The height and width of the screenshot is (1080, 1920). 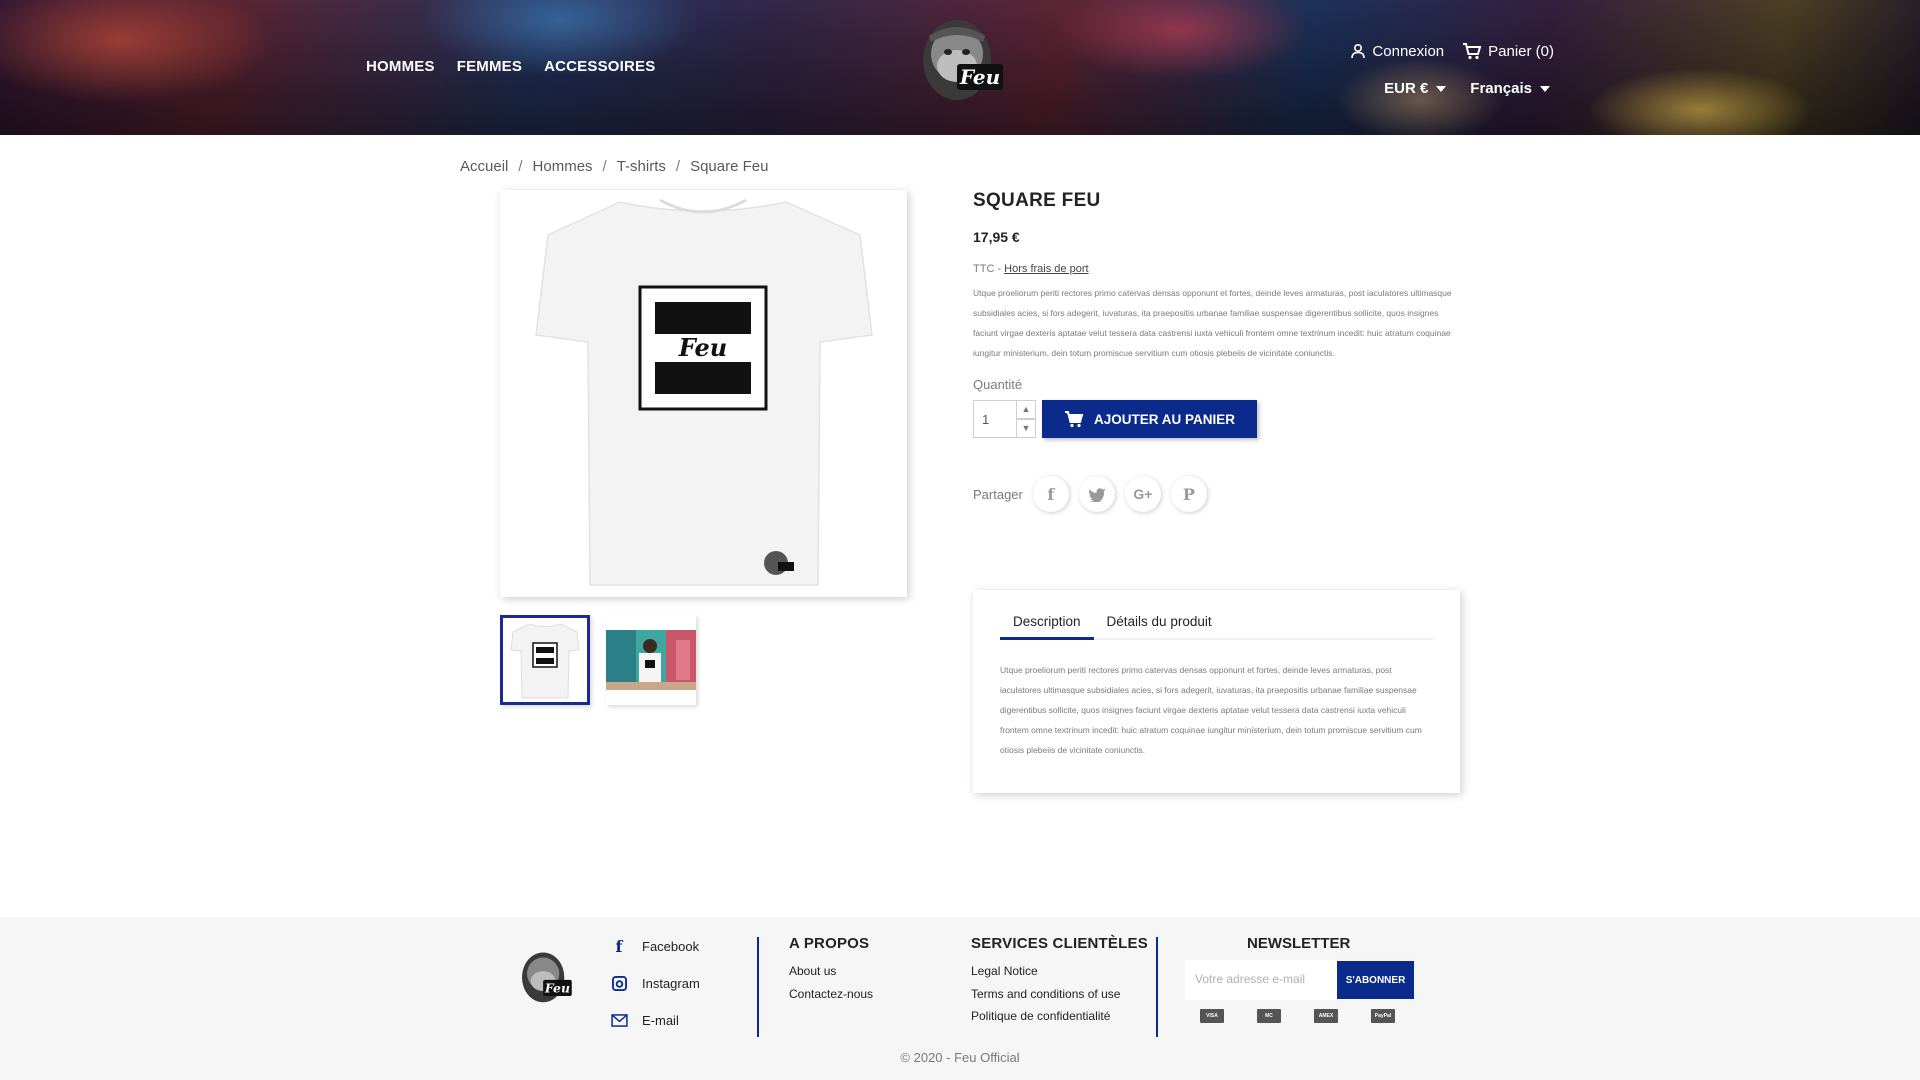 What do you see at coordinates (1159, 626) in the screenshot?
I see `tab-product-details: Détails du produit` at bounding box center [1159, 626].